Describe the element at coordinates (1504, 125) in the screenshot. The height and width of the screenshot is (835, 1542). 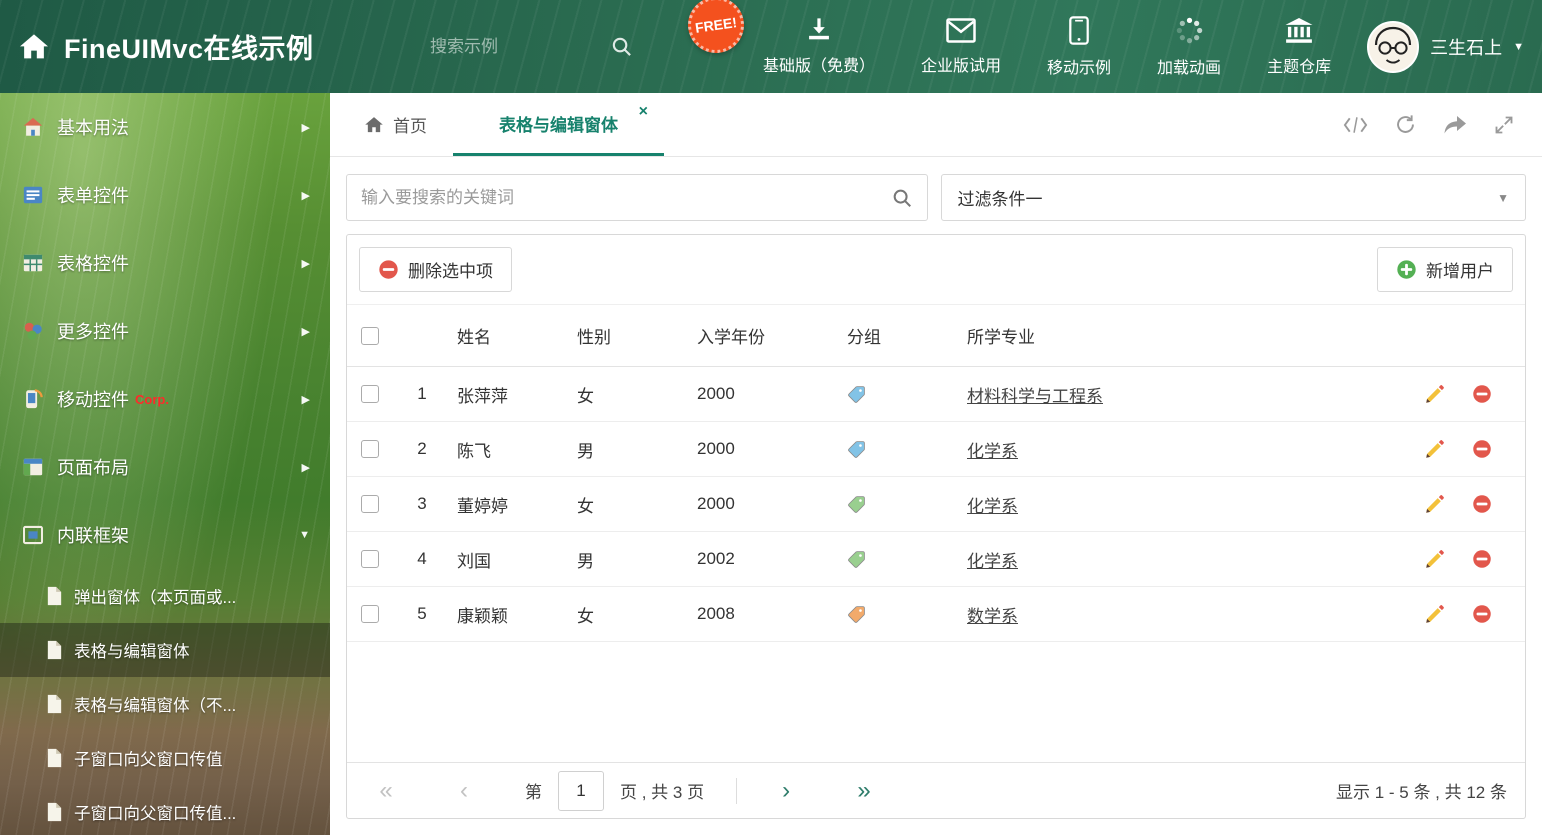
I see `expand-icon` at that location.